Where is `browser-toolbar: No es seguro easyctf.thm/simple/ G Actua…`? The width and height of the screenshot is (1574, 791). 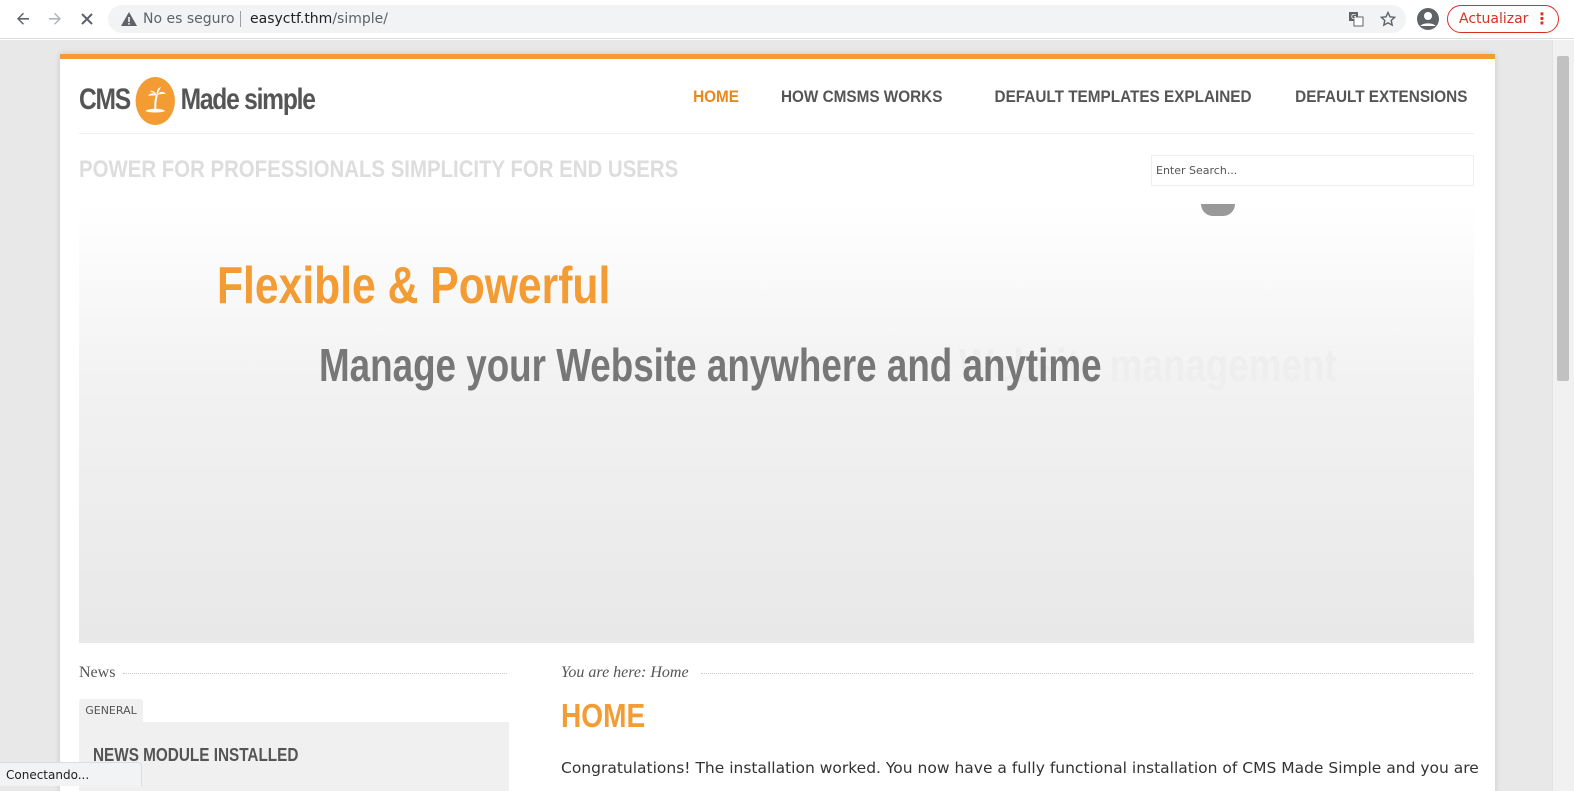
browser-toolbar: No es seguro easyctf.thm/simple/ G Actua… is located at coordinates (787, 19).